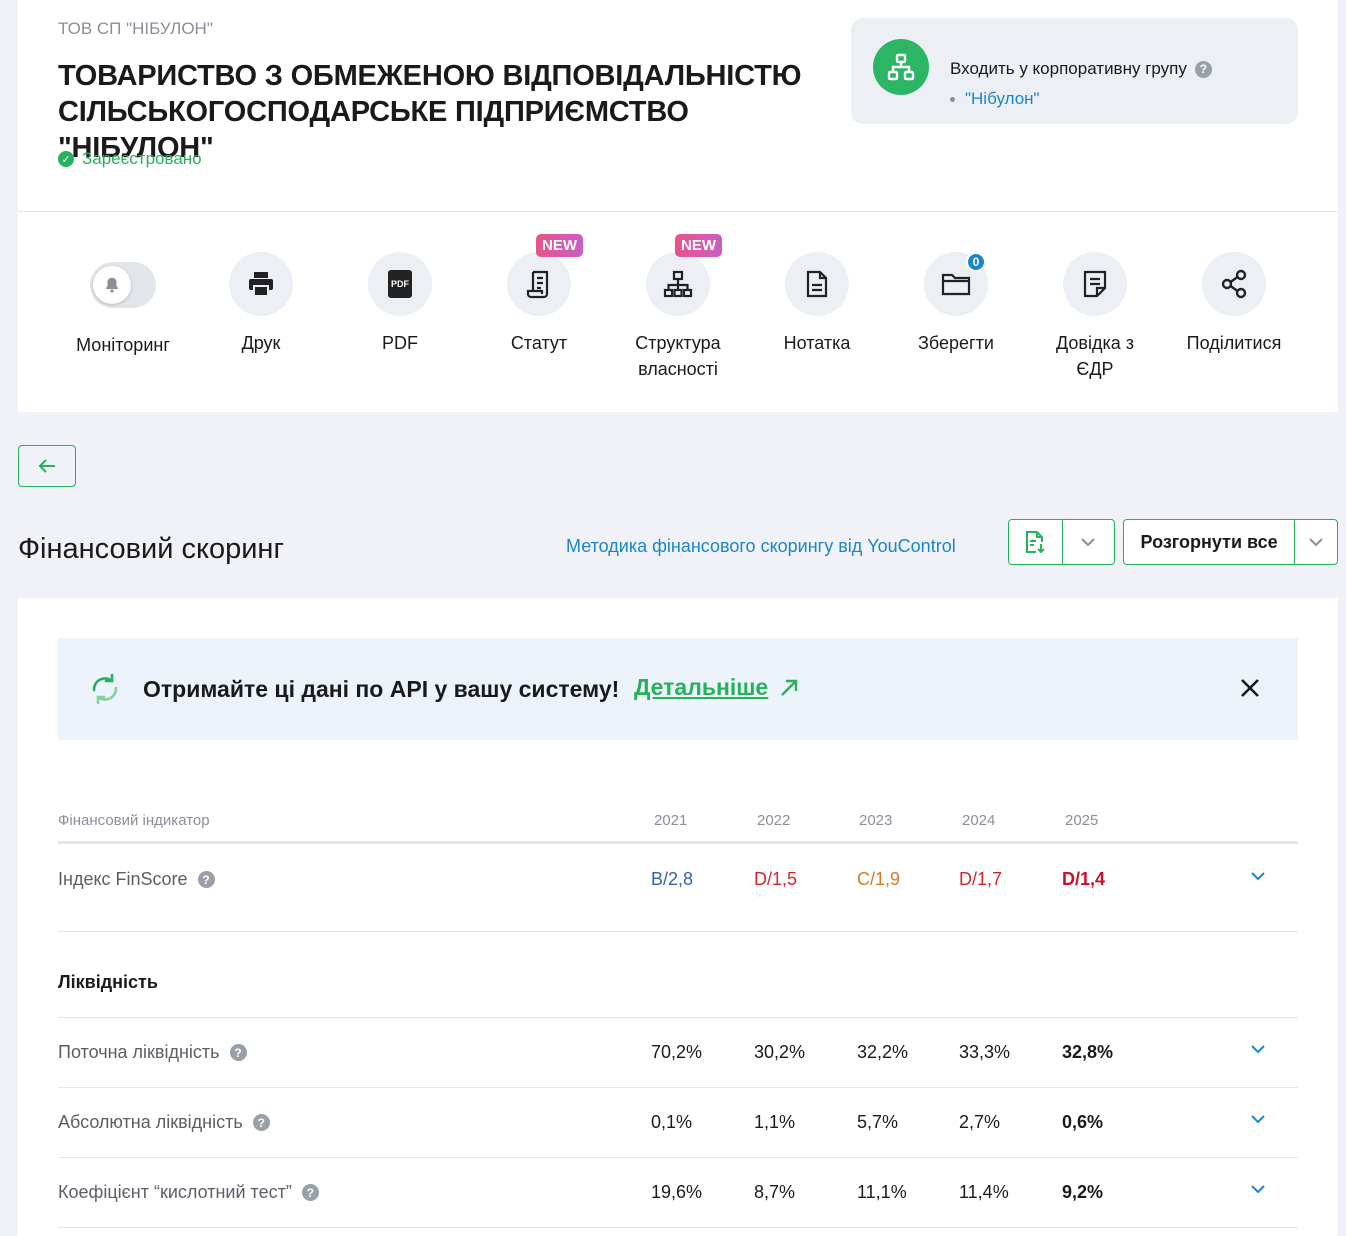  Describe the element at coordinates (400, 343) in the screenshot. I see `action-label: PDF` at that location.